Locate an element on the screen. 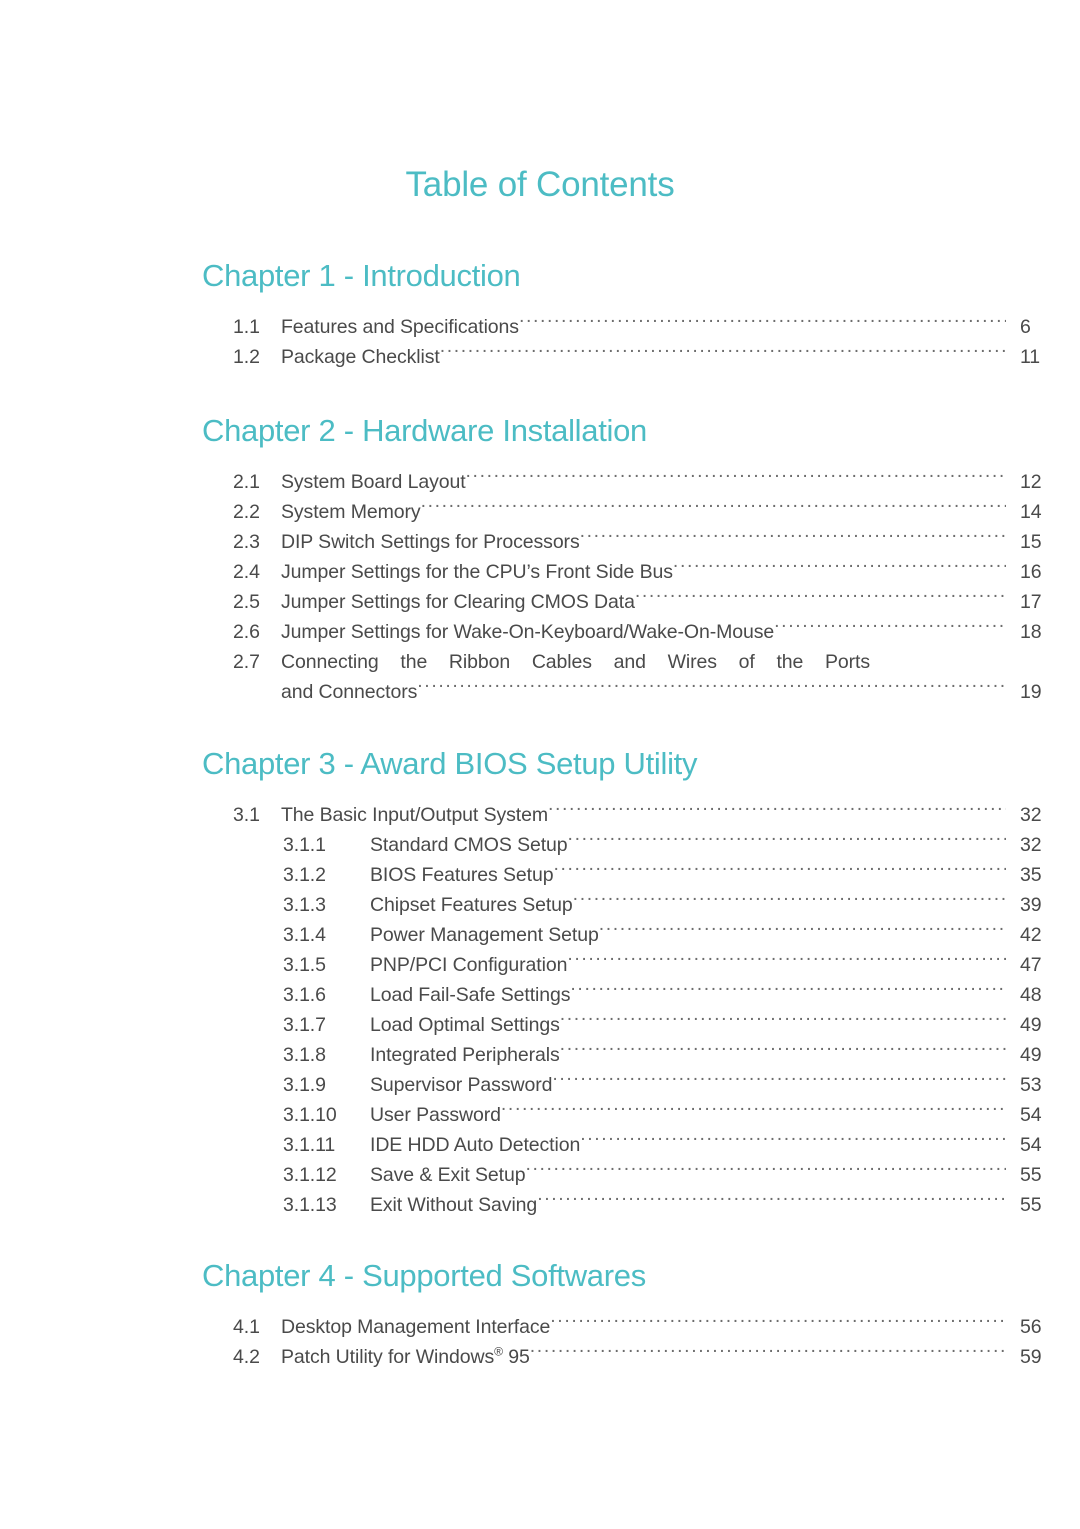  toc-entry-label: Features and Specifications is located at coordinates (400, 327).